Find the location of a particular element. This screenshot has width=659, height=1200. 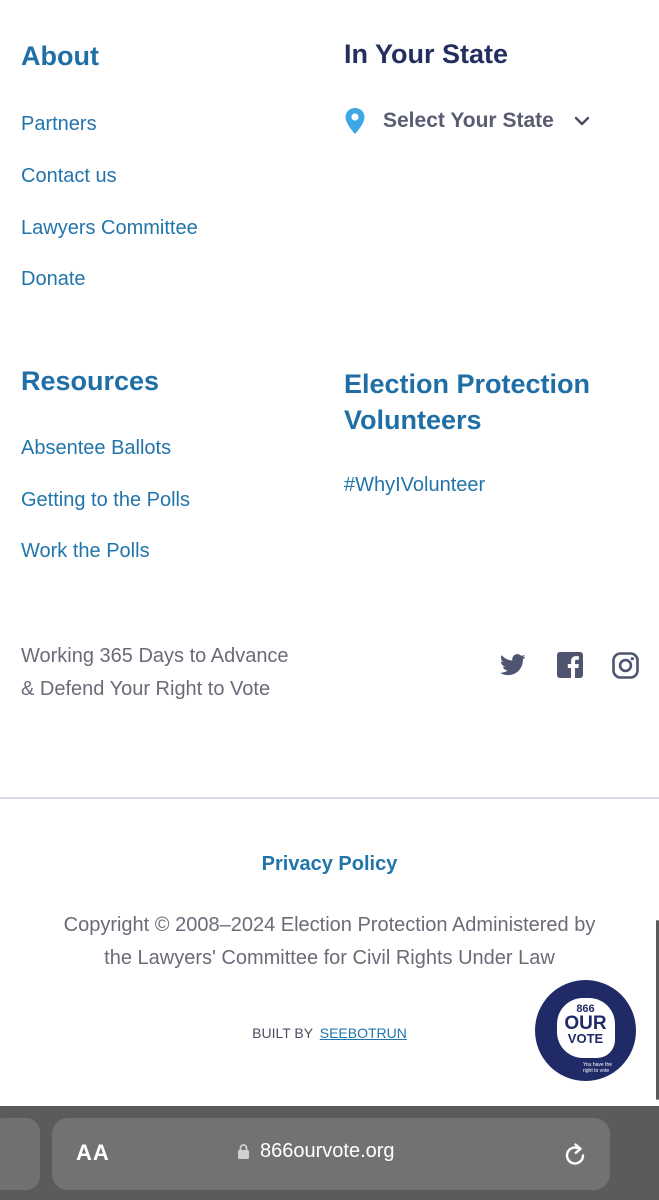

text-size-label: AA is located at coordinates (93, 1152).